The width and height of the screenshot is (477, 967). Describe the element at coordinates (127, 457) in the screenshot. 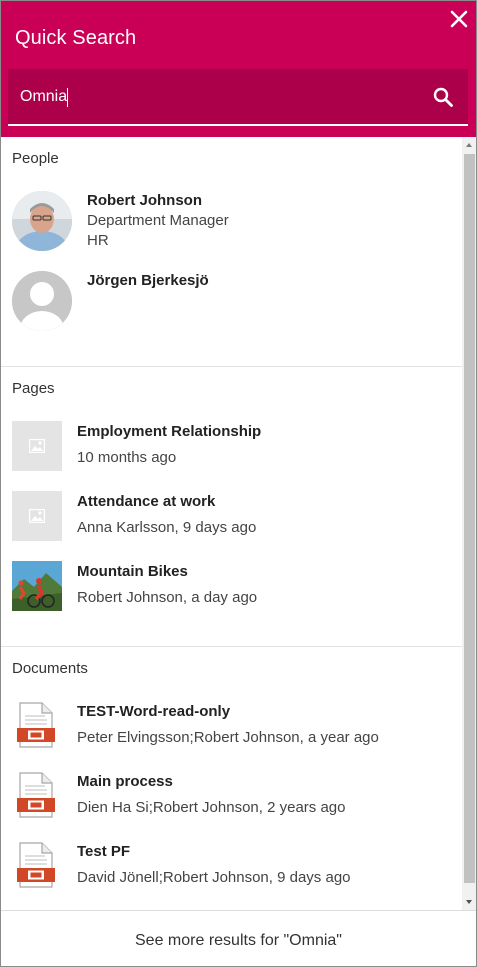

I see `page-meta: 10 months ago` at that location.